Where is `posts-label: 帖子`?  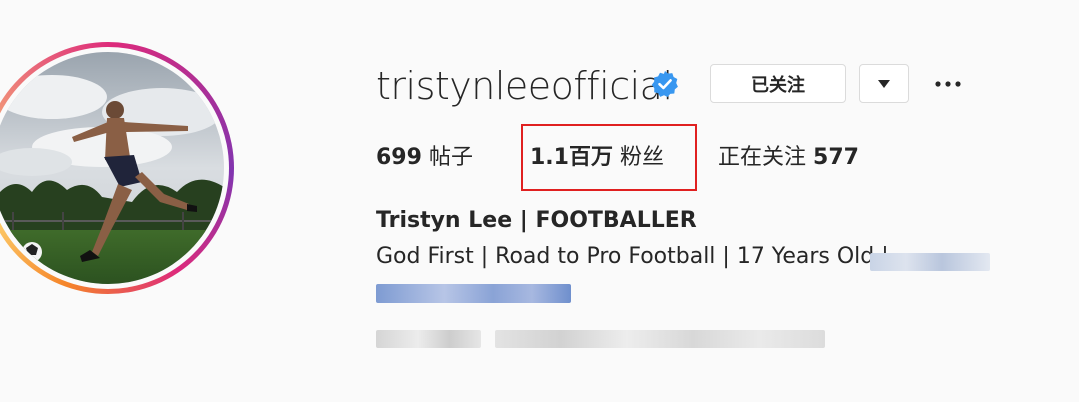
posts-label: 帖子 is located at coordinates (450, 157).